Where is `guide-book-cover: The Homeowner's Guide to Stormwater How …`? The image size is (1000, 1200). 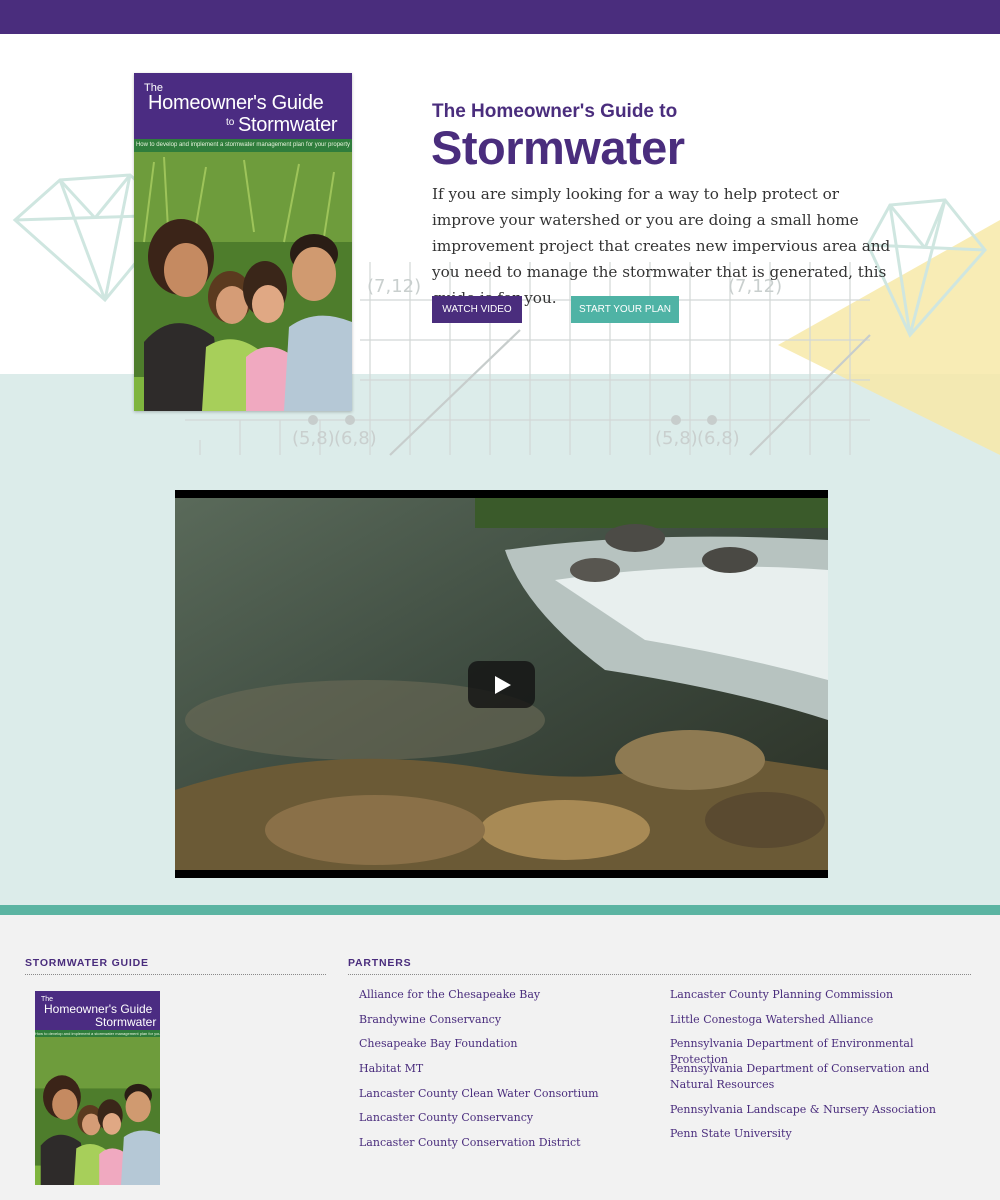 guide-book-cover: The Homeowner's Guide to Stormwater How … is located at coordinates (243, 242).